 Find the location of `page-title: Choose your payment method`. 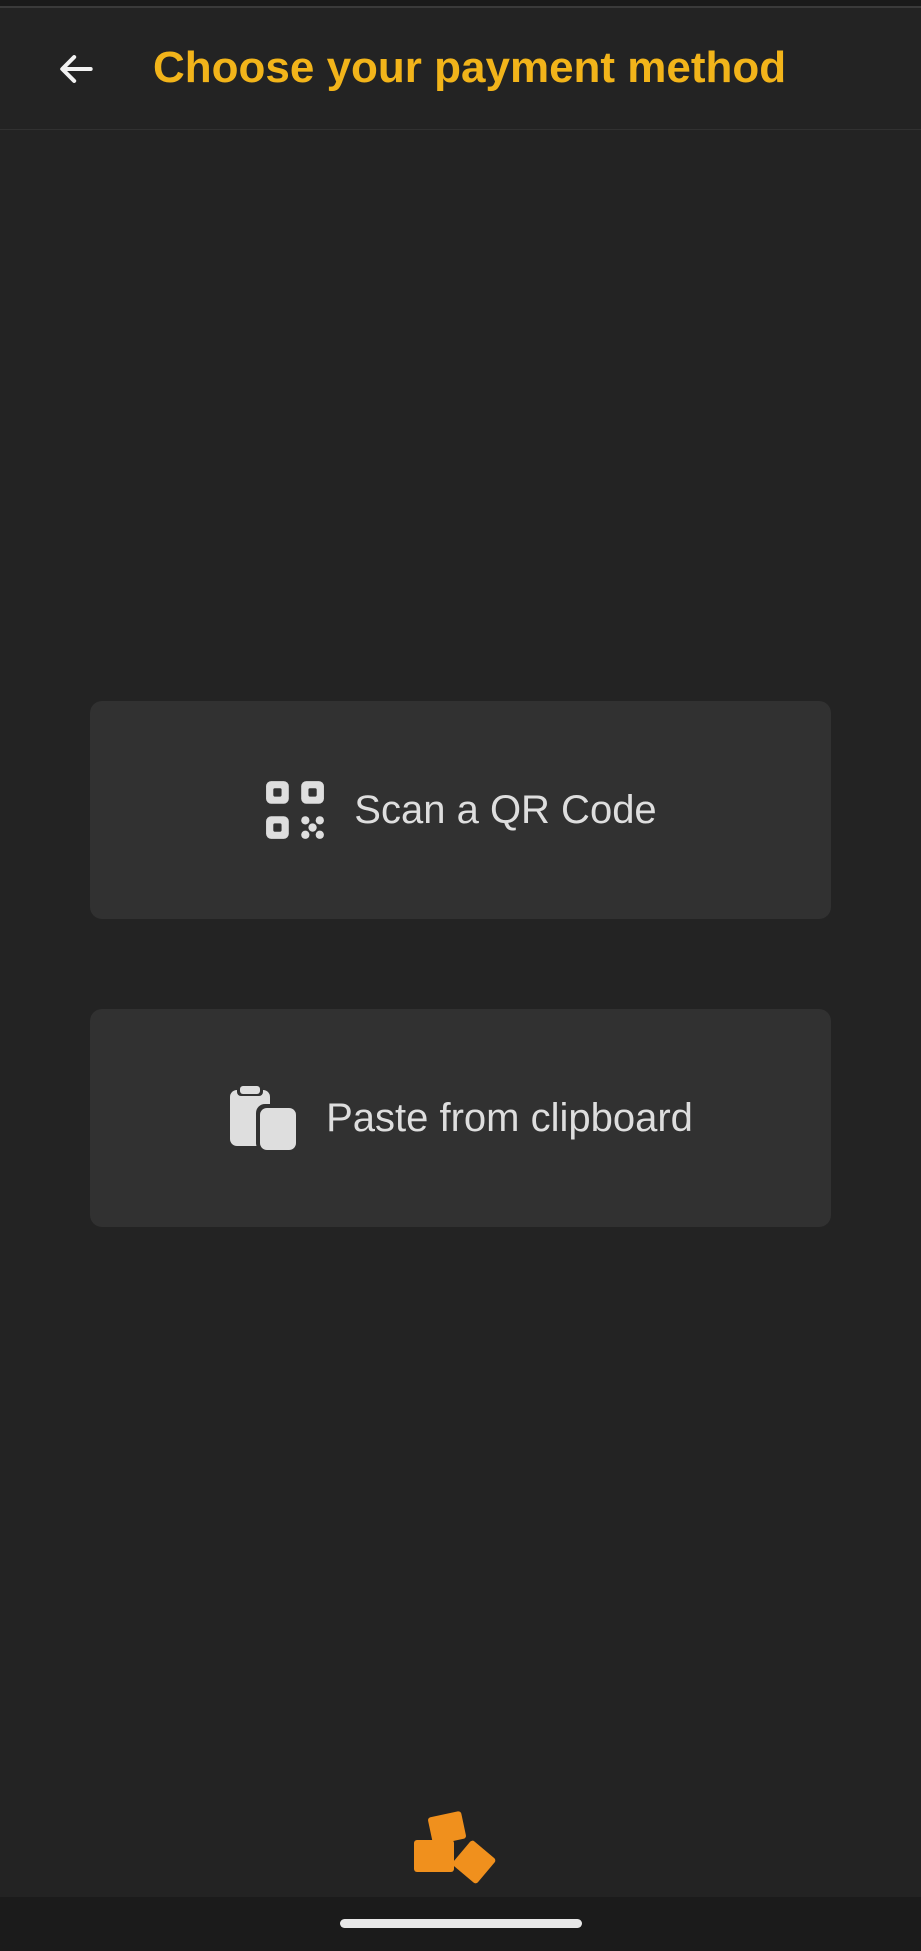

page-title: Choose your payment method is located at coordinates (470, 67).